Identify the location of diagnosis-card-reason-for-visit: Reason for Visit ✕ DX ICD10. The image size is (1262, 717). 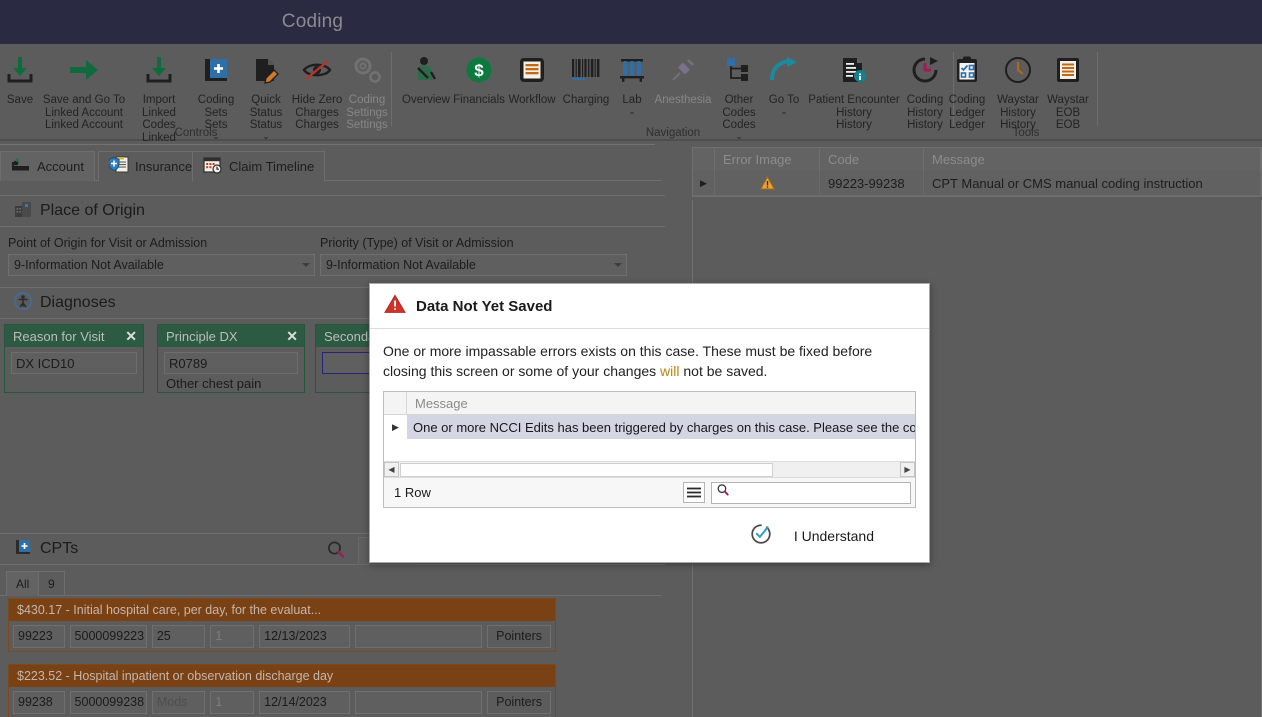
(74, 358).